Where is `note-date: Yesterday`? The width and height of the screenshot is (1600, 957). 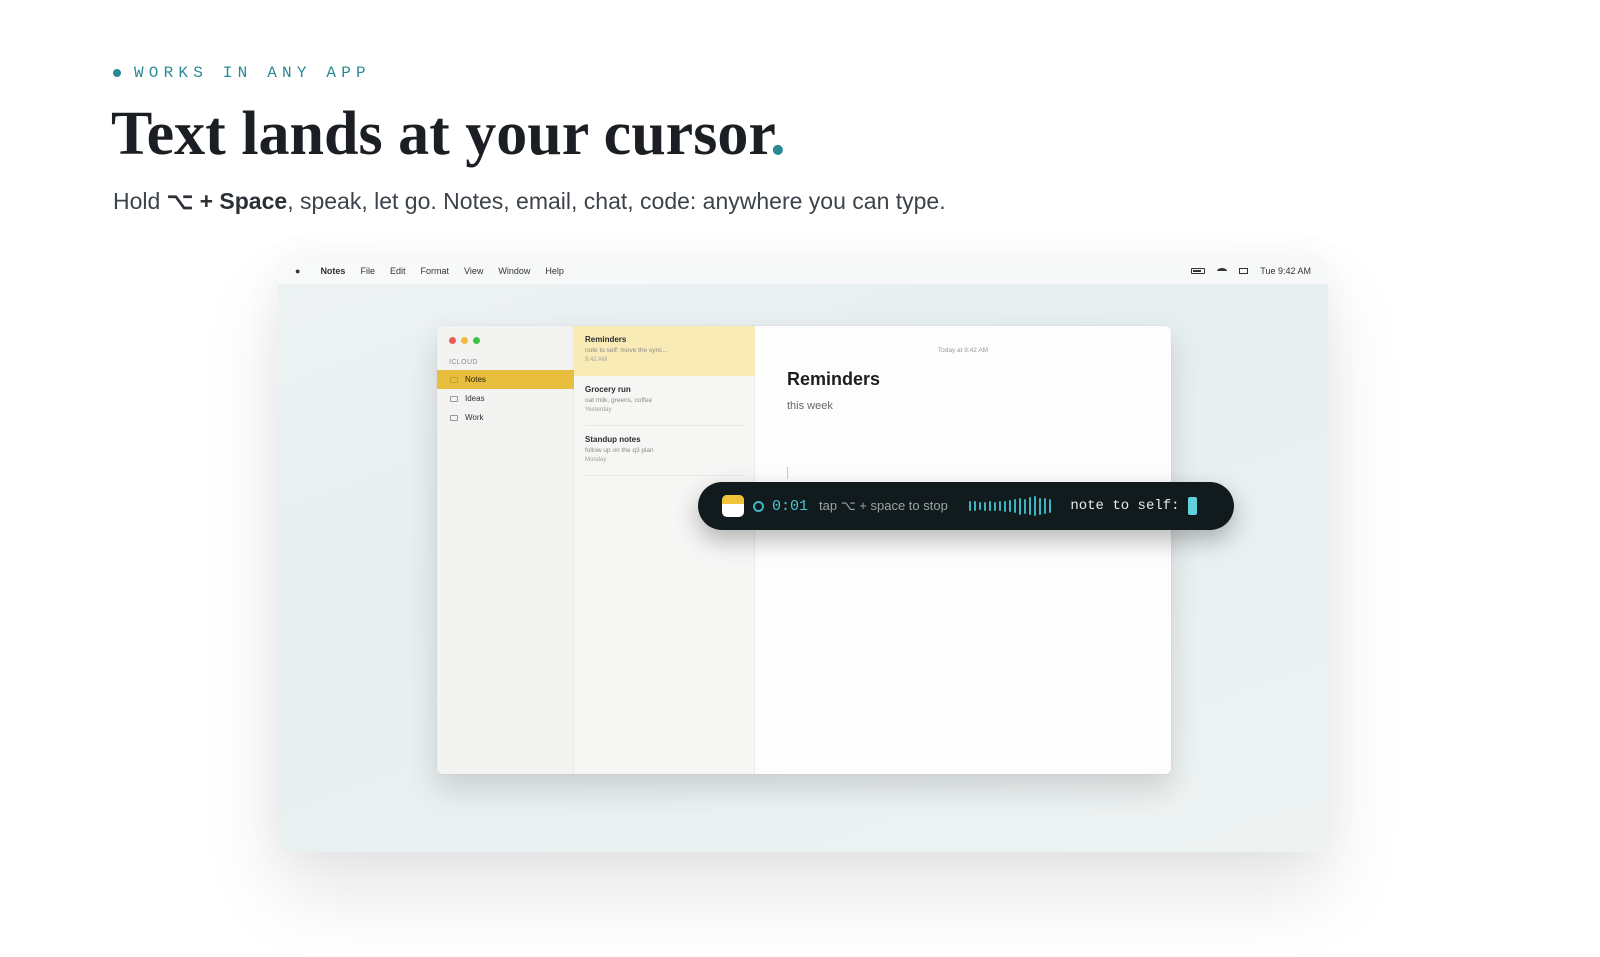
note-date: Yesterday is located at coordinates (598, 410).